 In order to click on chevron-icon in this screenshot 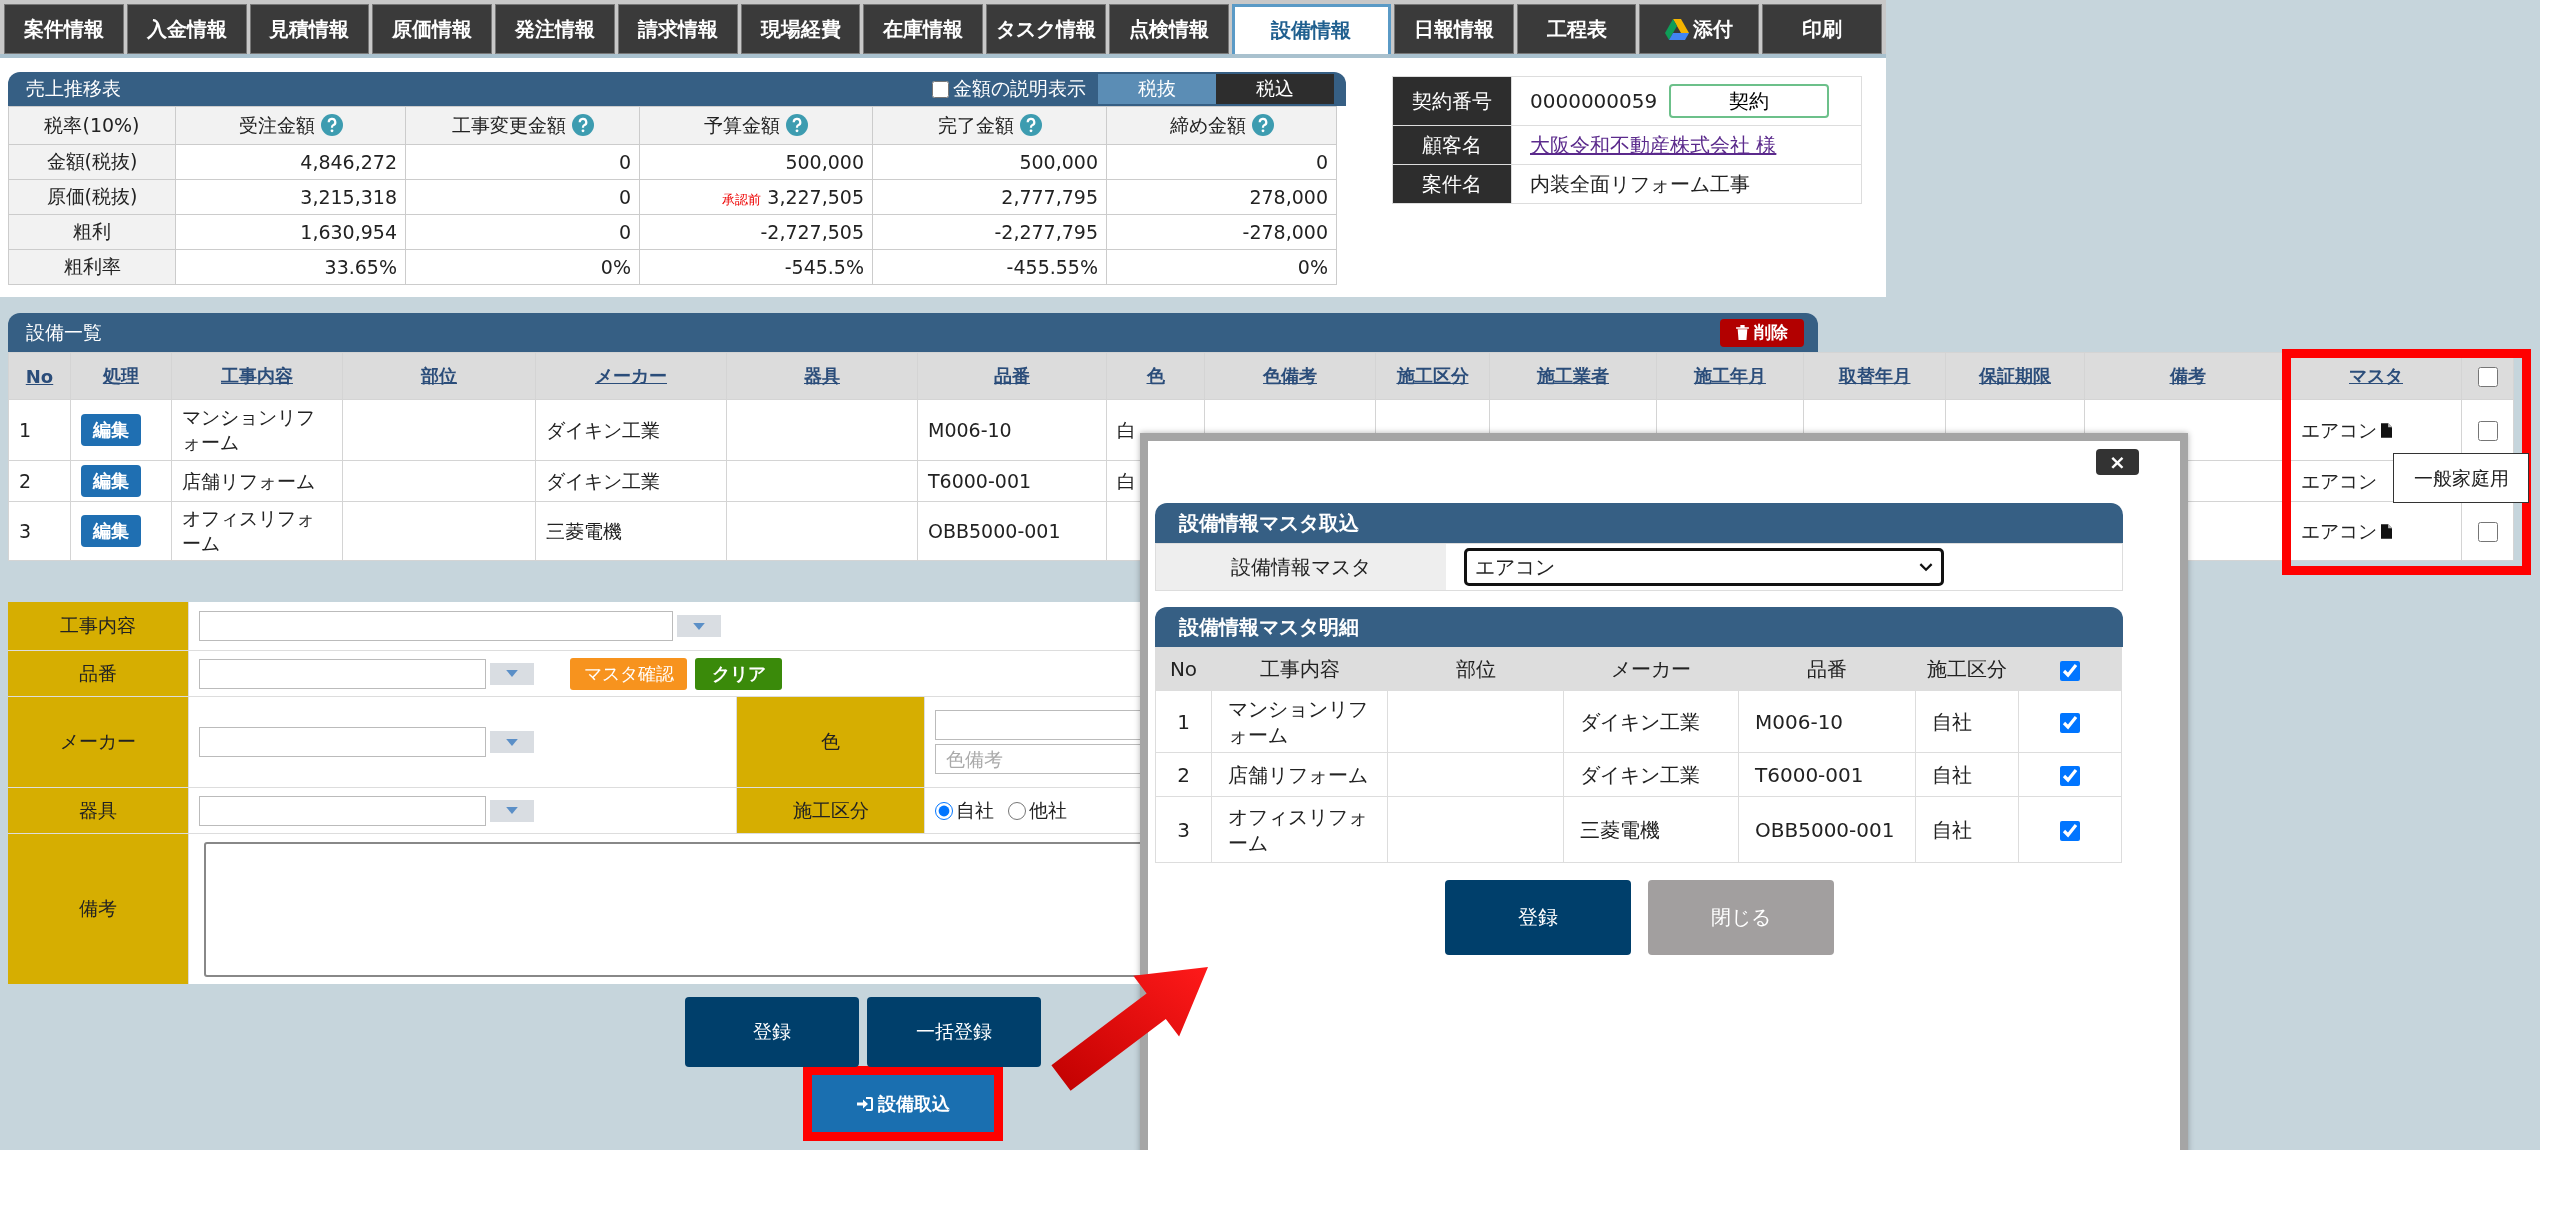, I will do `click(1926, 567)`.